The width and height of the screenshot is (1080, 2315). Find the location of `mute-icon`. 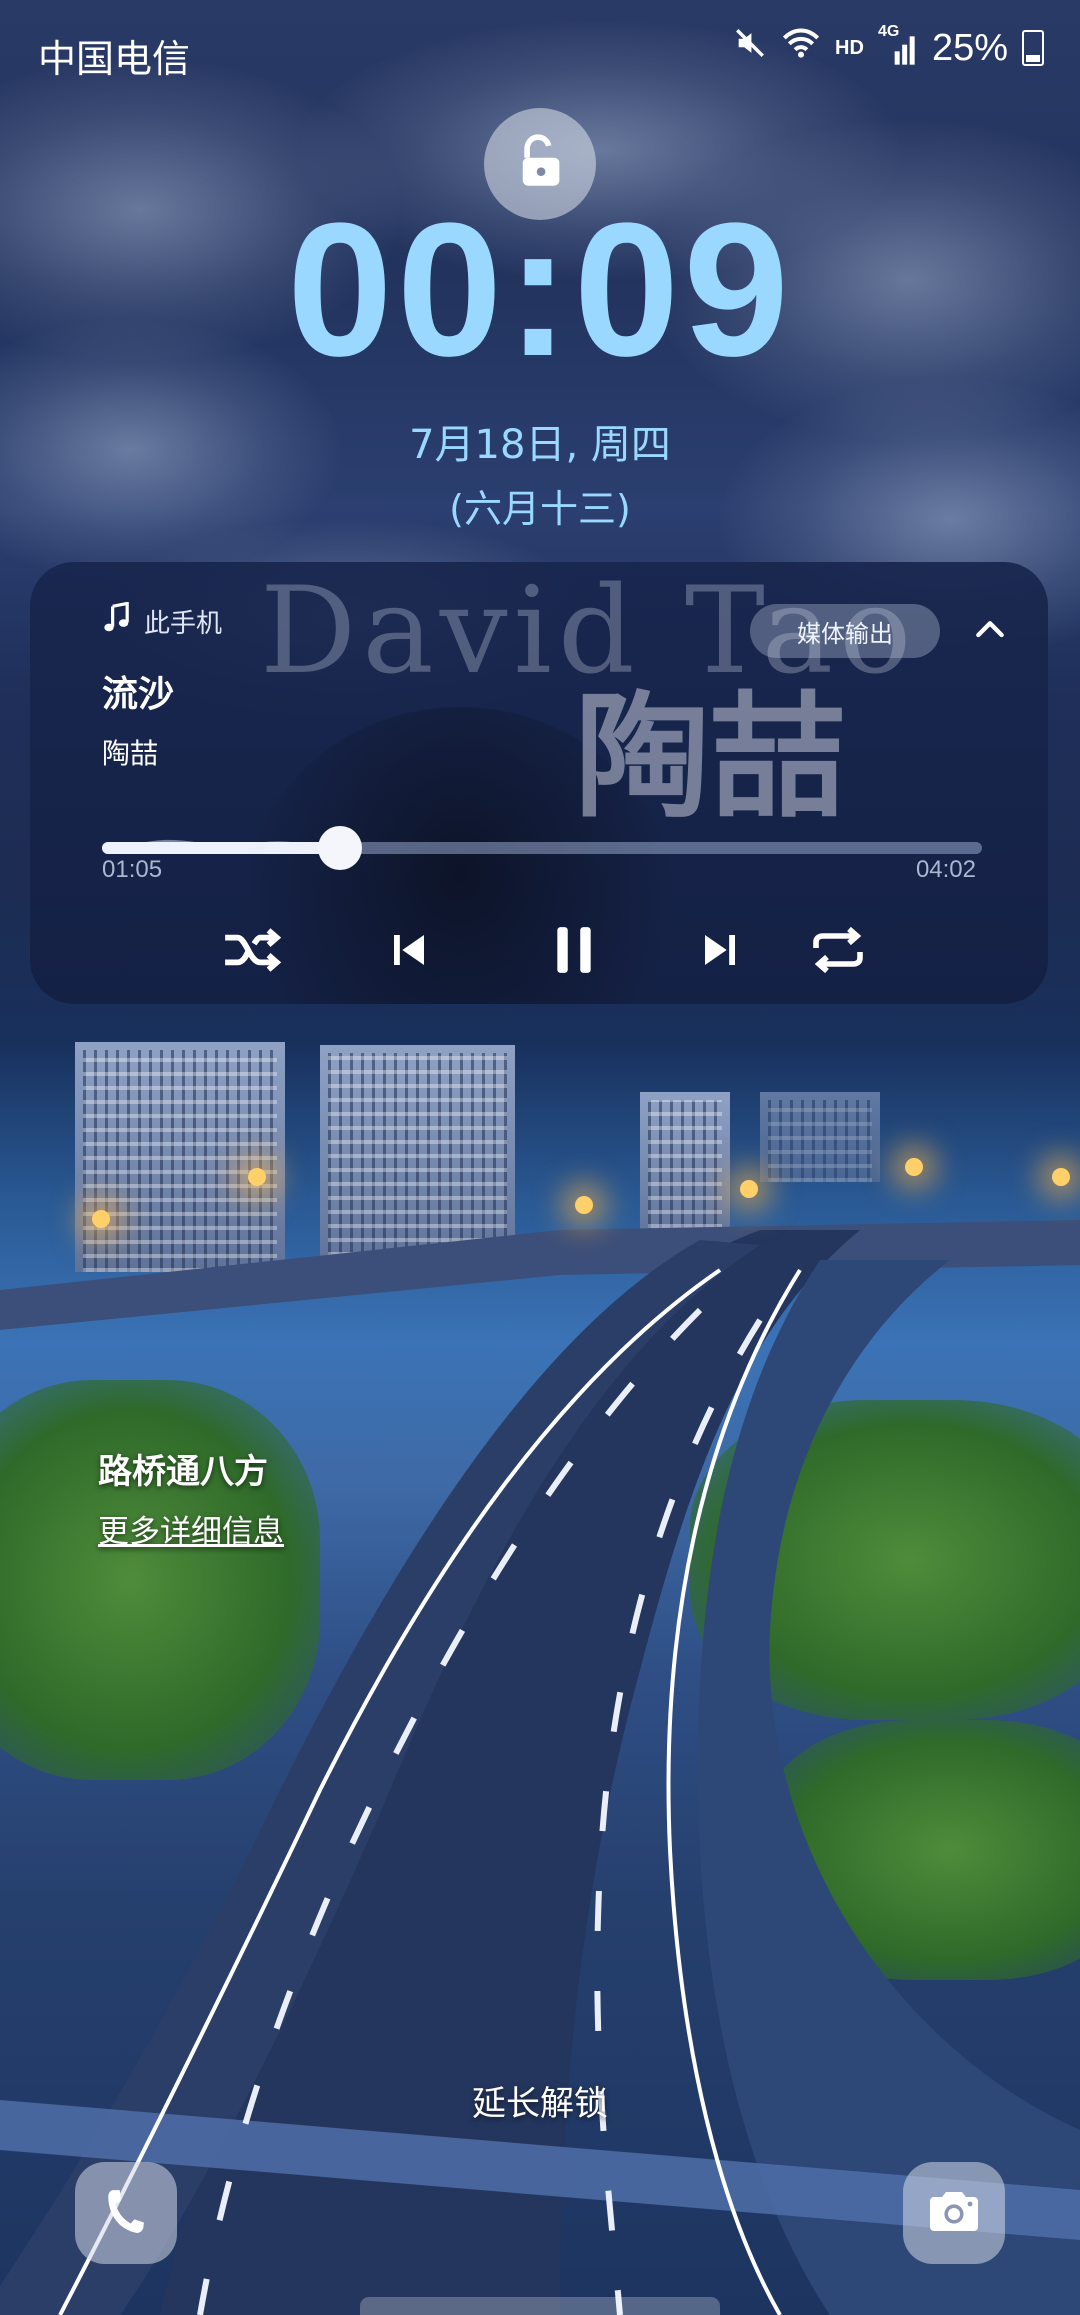

mute-icon is located at coordinates (750, 48).